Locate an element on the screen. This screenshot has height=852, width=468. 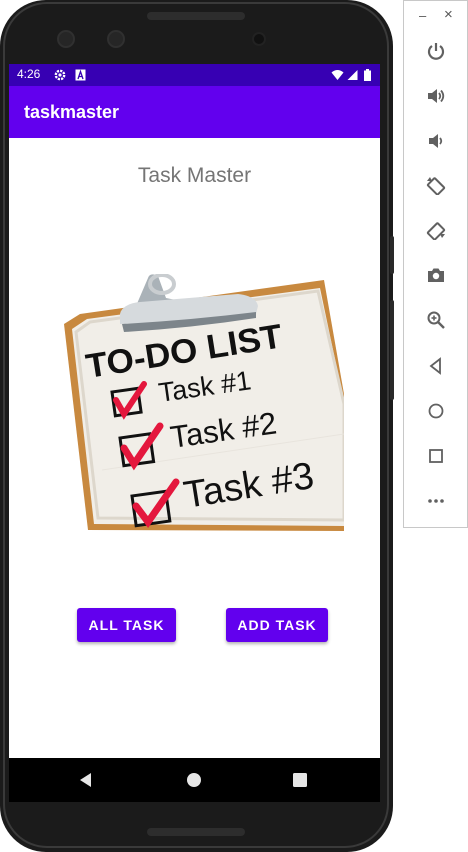
settings-gear-icon is located at coordinates (60, 77).